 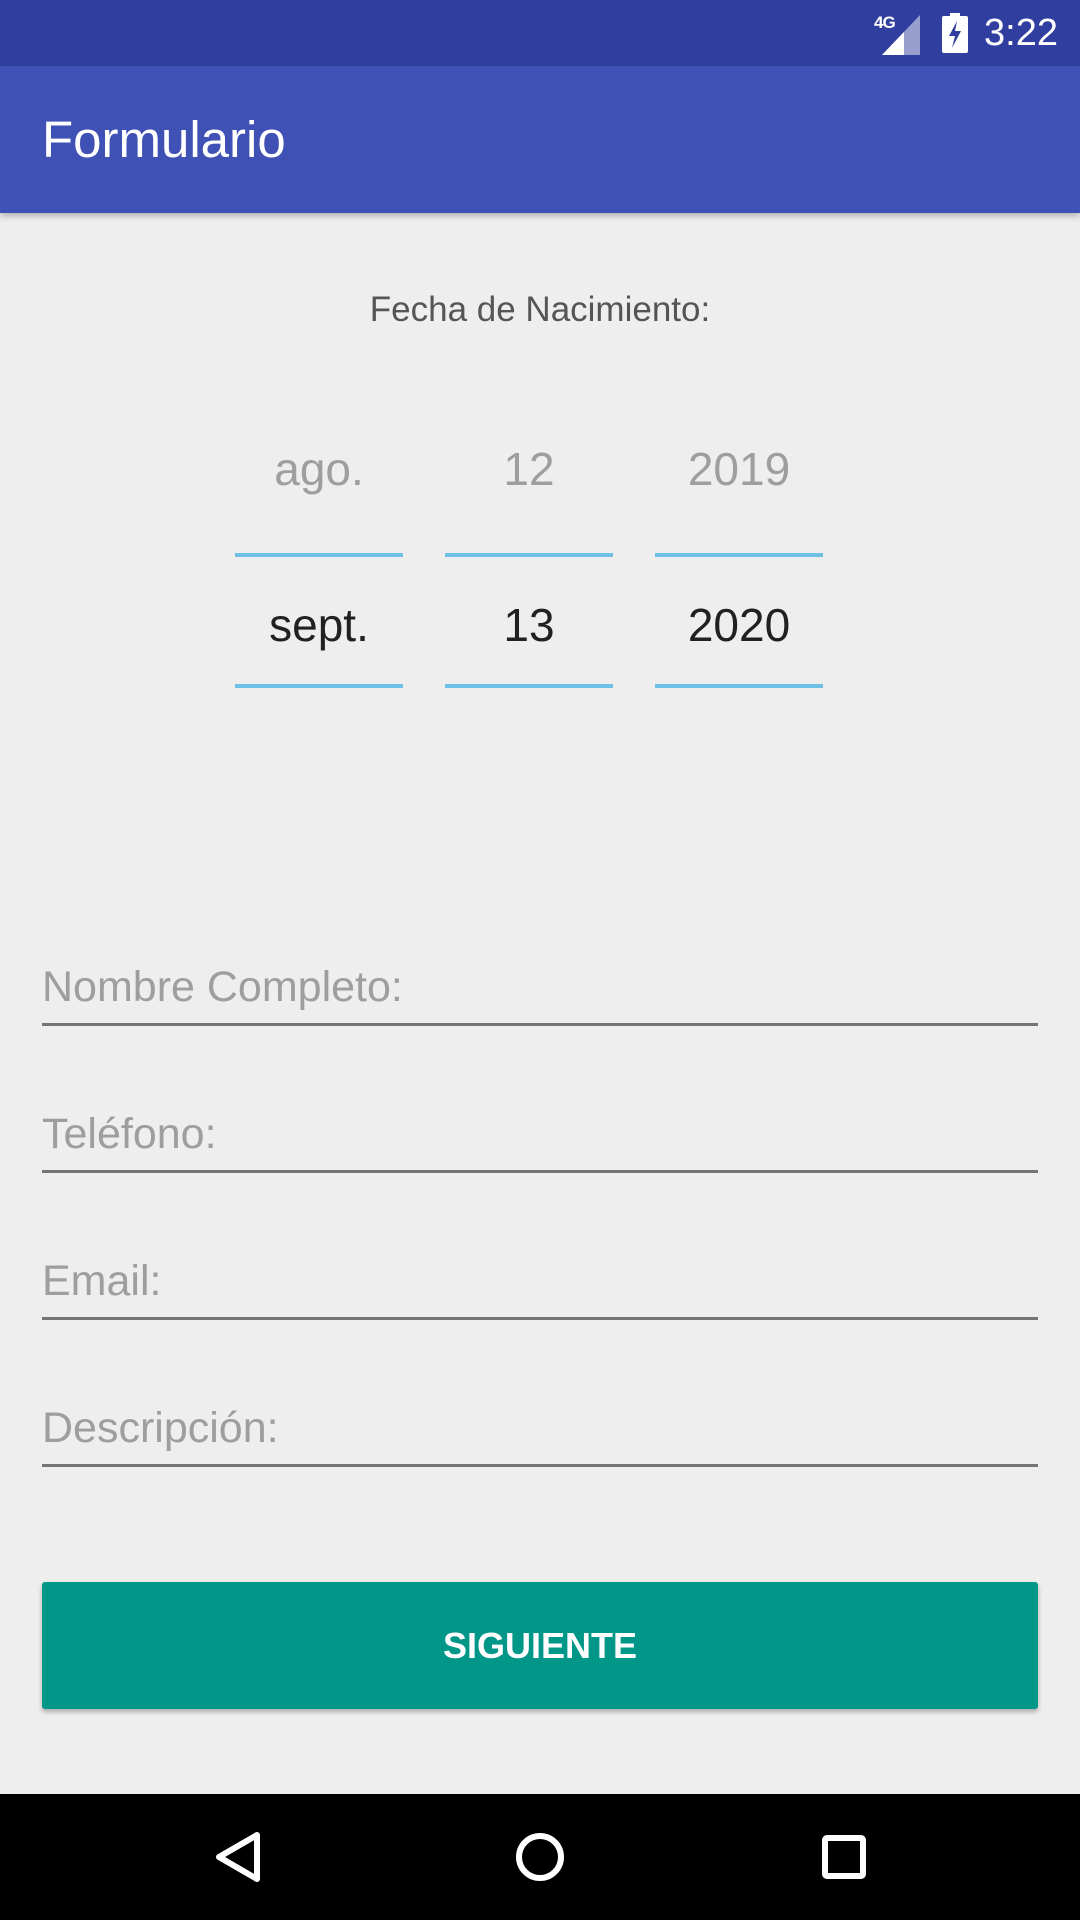 What do you see at coordinates (898, 33) in the screenshot?
I see `signal-icon: 4G` at bounding box center [898, 33].